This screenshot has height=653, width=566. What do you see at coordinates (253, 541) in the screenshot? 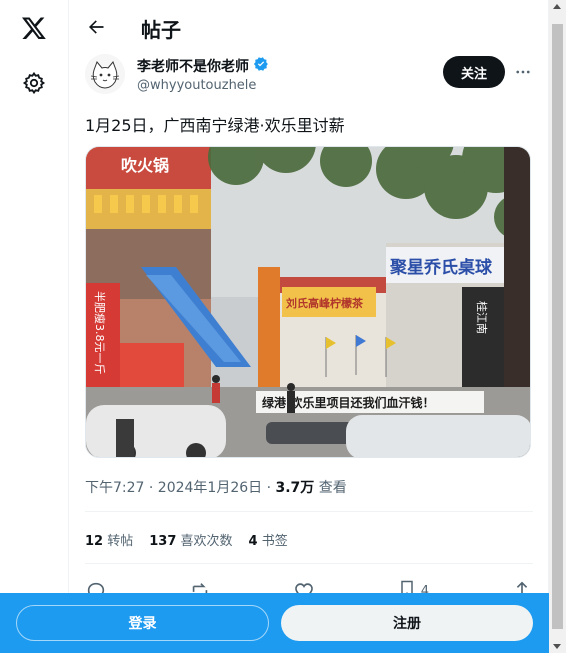
I see `bookmarks-count: 4` at bounding box center [253, 541].